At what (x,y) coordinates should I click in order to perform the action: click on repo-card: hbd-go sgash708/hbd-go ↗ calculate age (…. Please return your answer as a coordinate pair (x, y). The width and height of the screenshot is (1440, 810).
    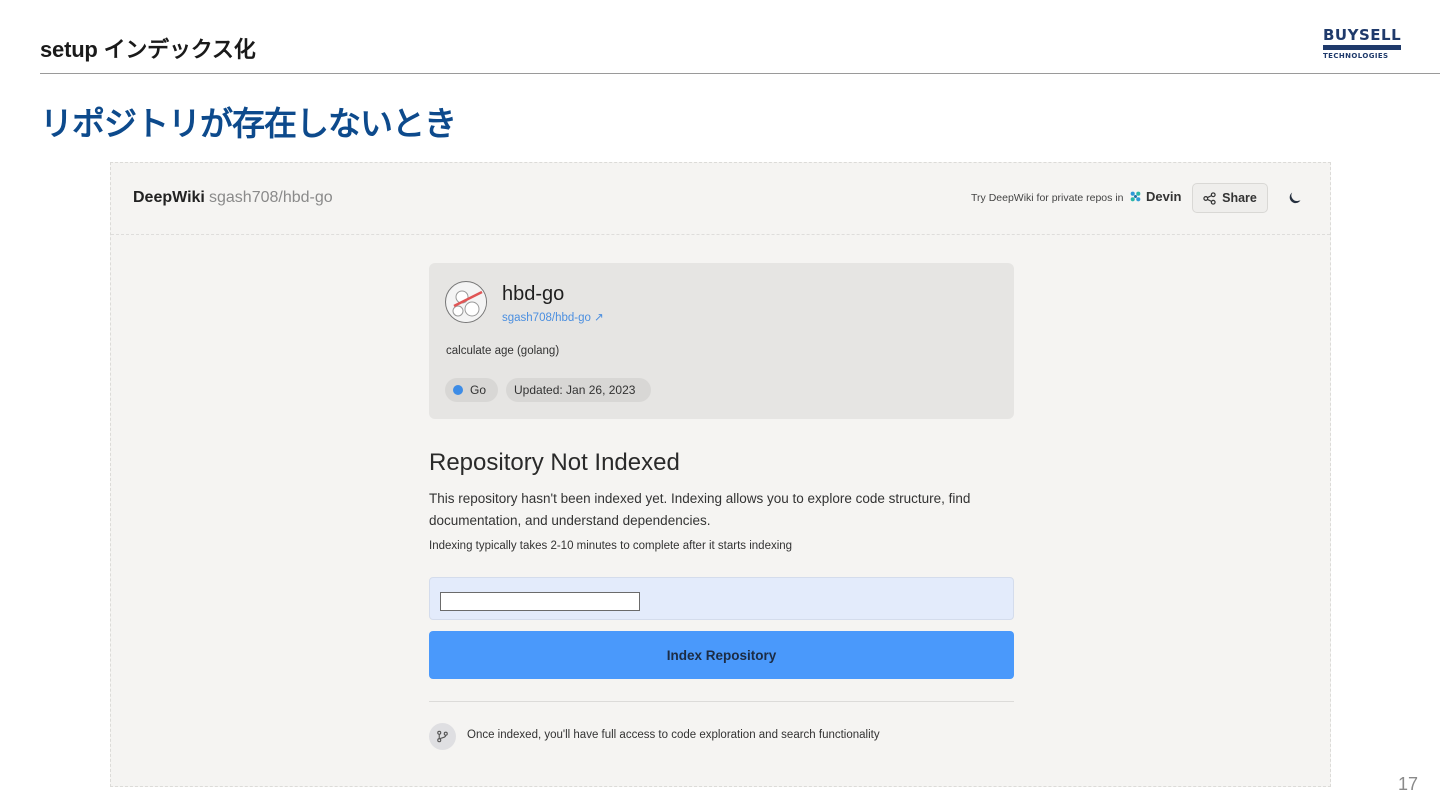
    Looking at the image, I should click on (721, 341).